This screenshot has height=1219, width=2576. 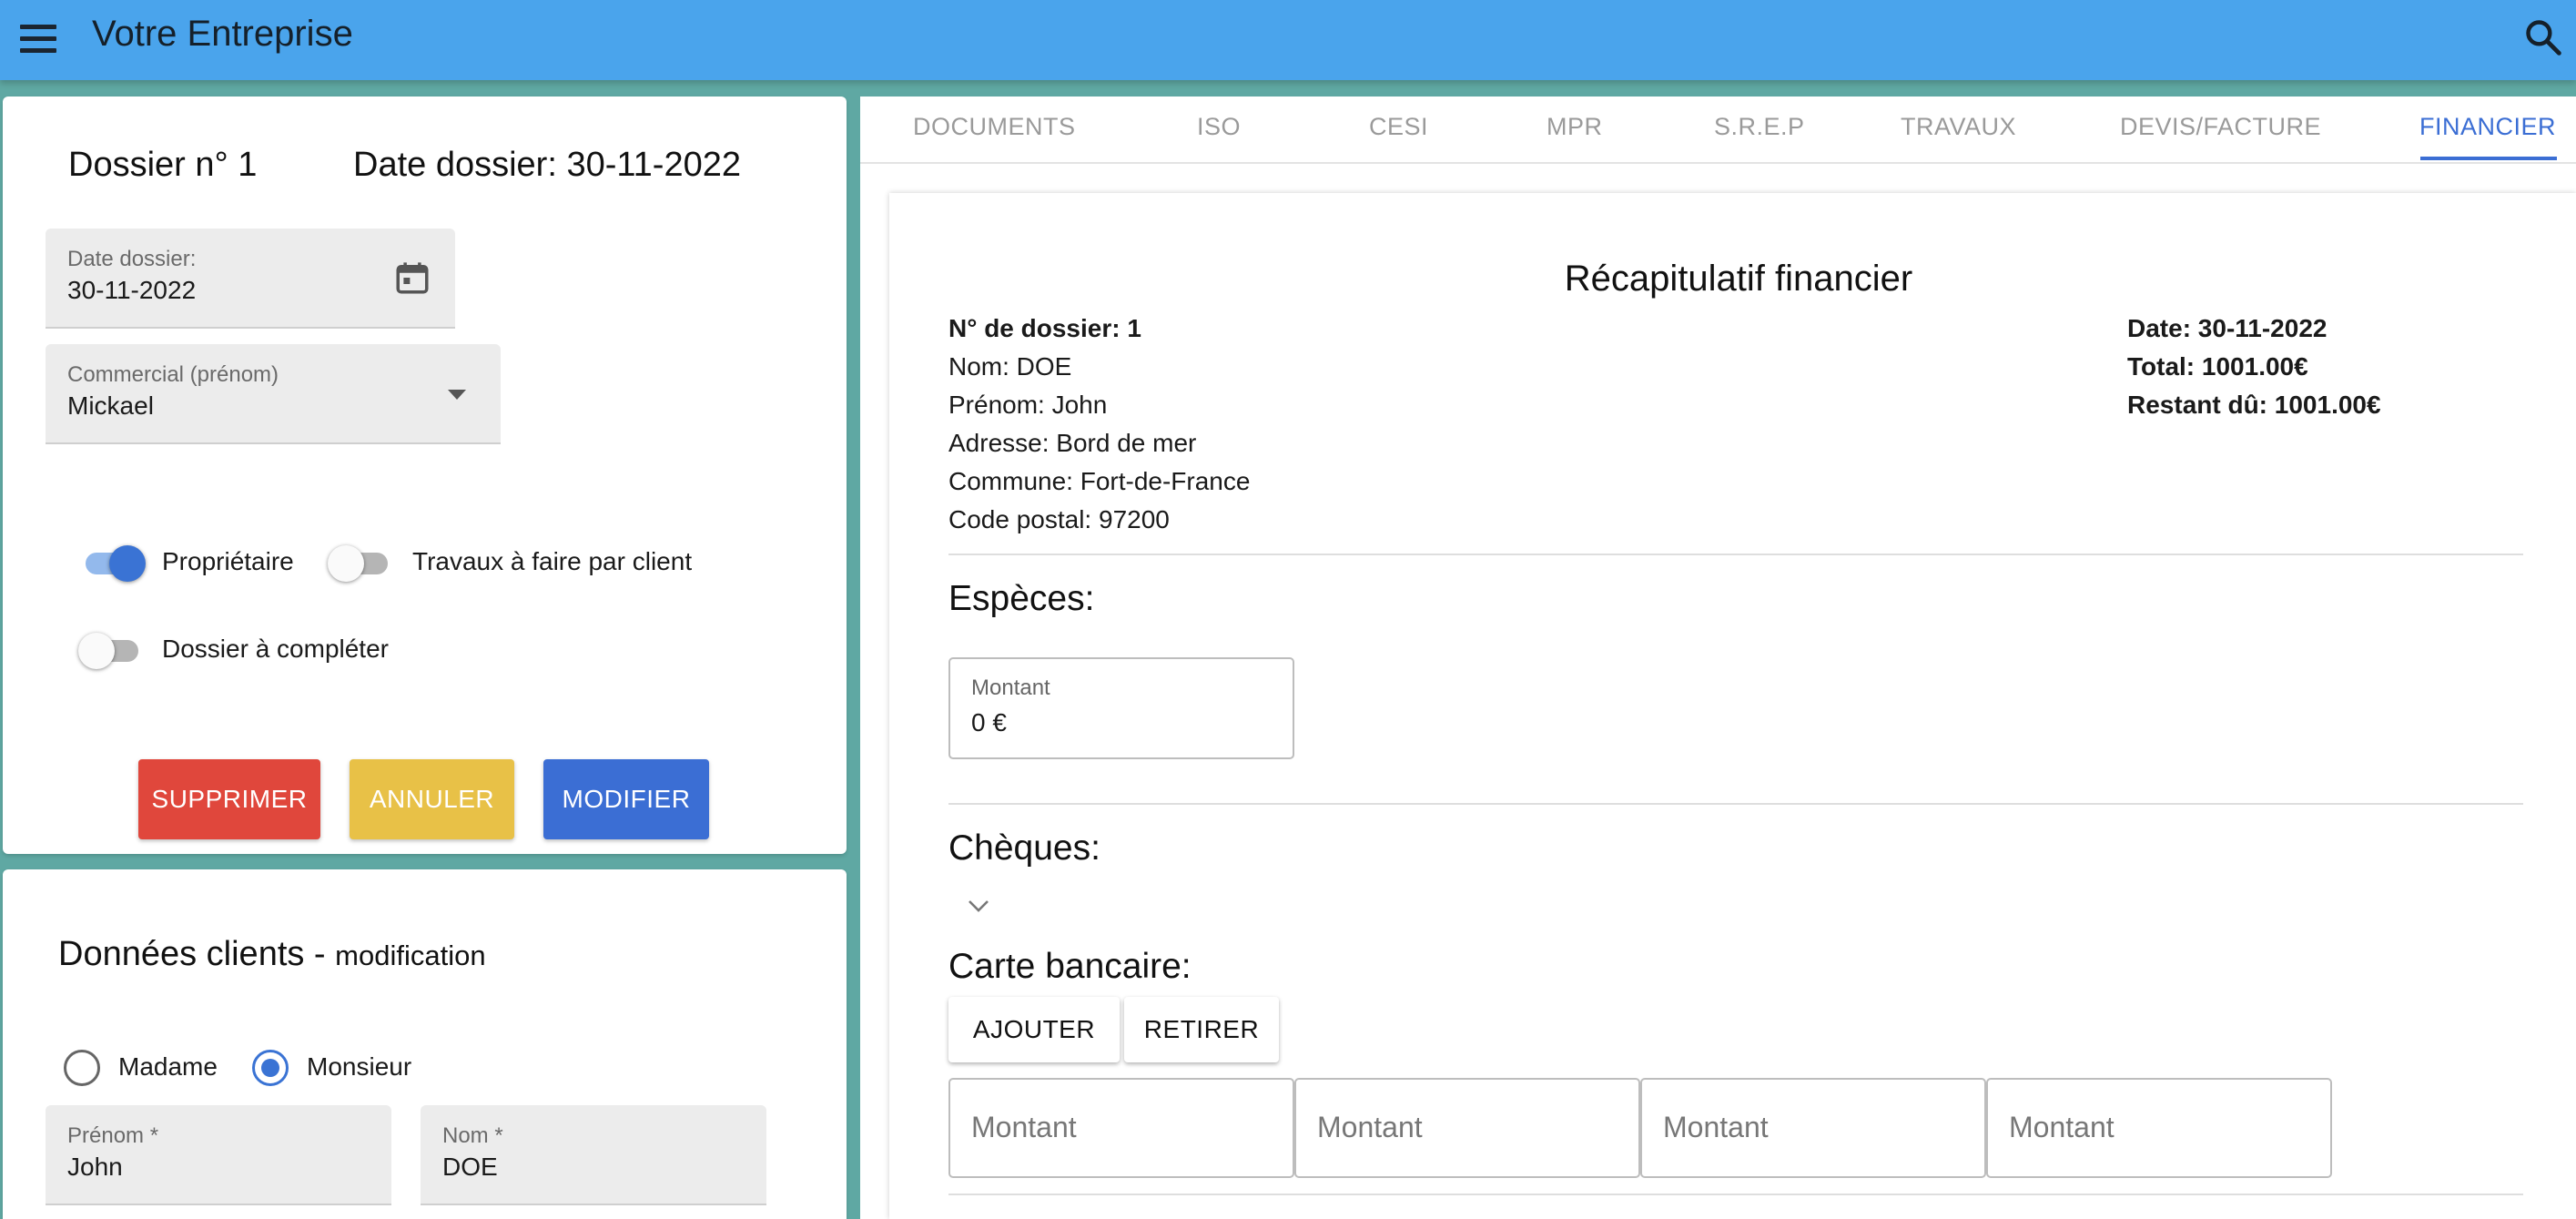 What do you see at coordinates (228, 561) in the screenshot?
I see `toggle-proprietaire-label: Propriétaire` at bounding box center [228, 561].